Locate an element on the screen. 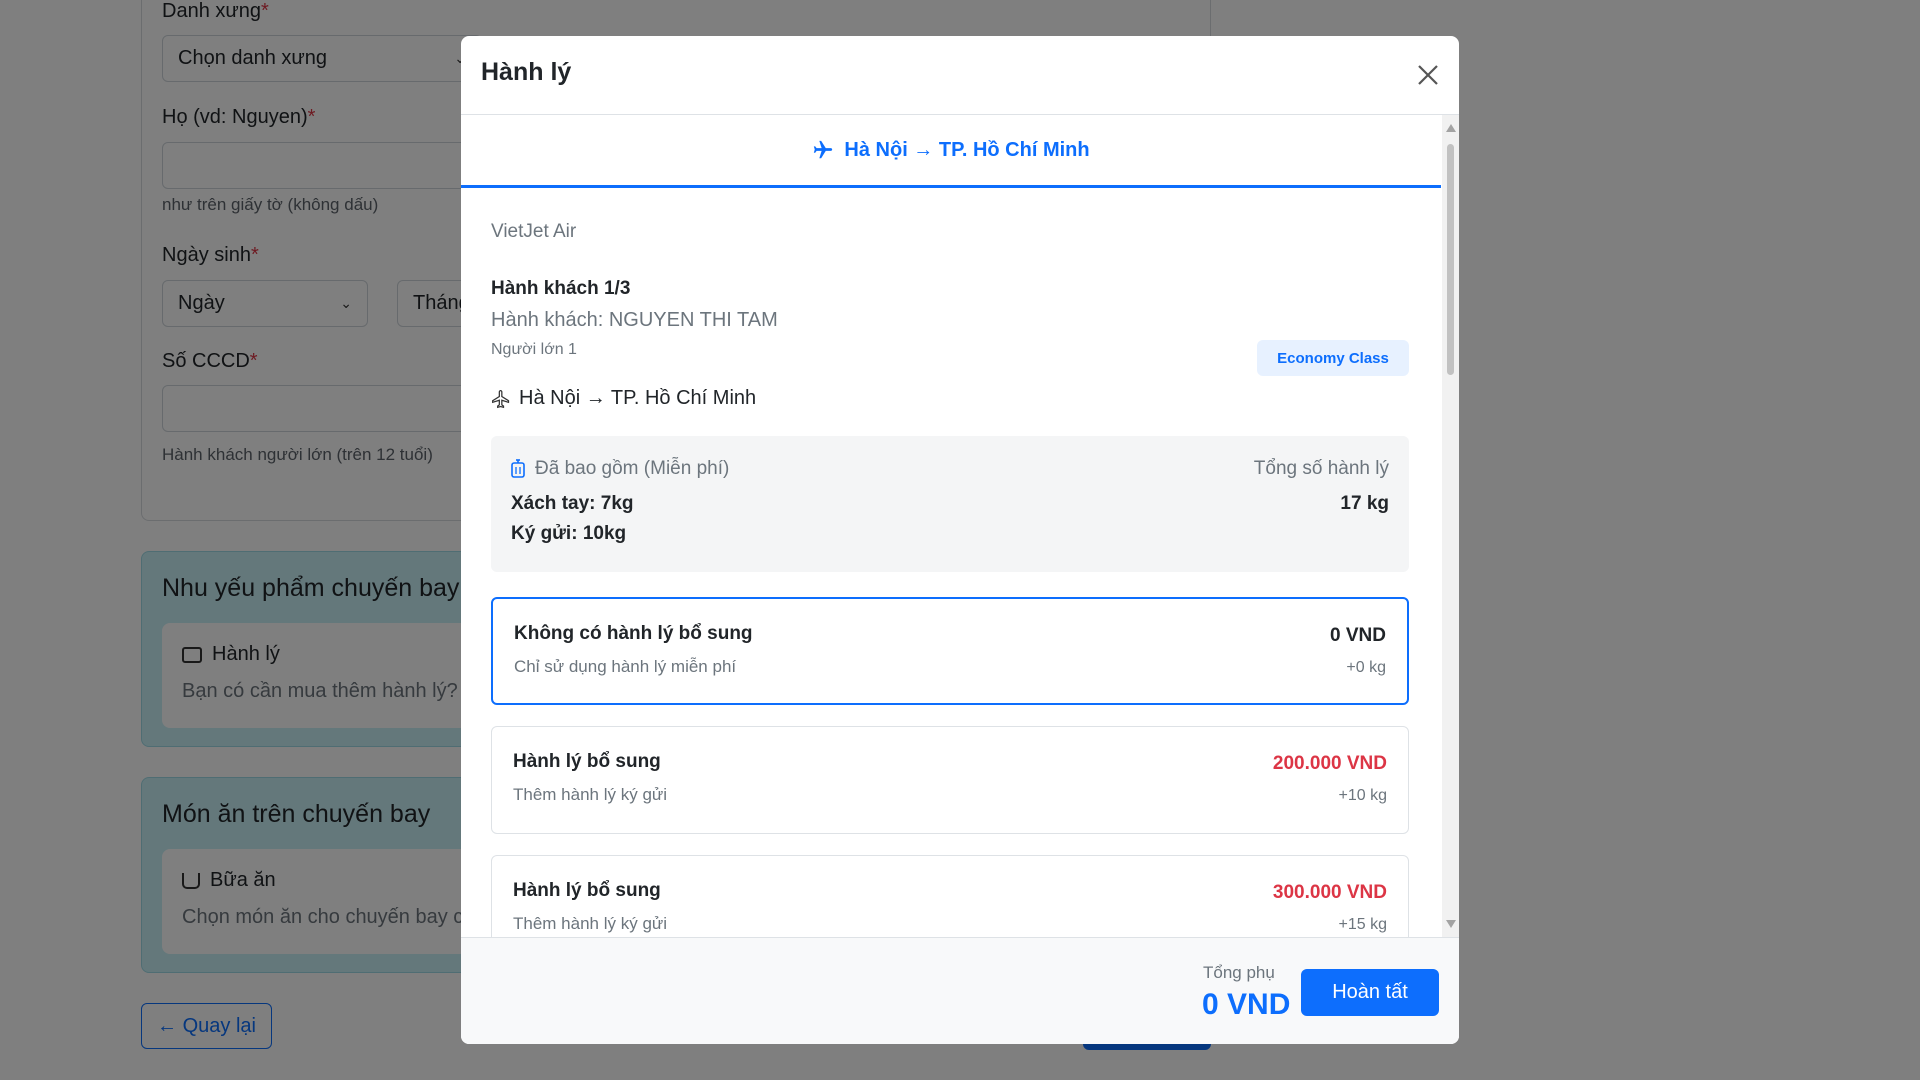 The width and height of the screenshot is (1920, 1080). modal-title: Hành lý is located at coordinates (526, 72).